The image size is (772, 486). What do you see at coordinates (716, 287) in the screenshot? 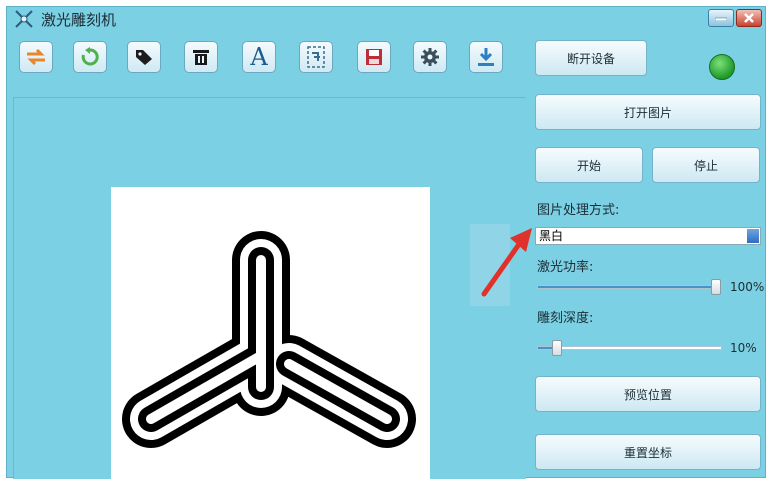
I see `laser-power-thumb` at bounding box center [716, 287].